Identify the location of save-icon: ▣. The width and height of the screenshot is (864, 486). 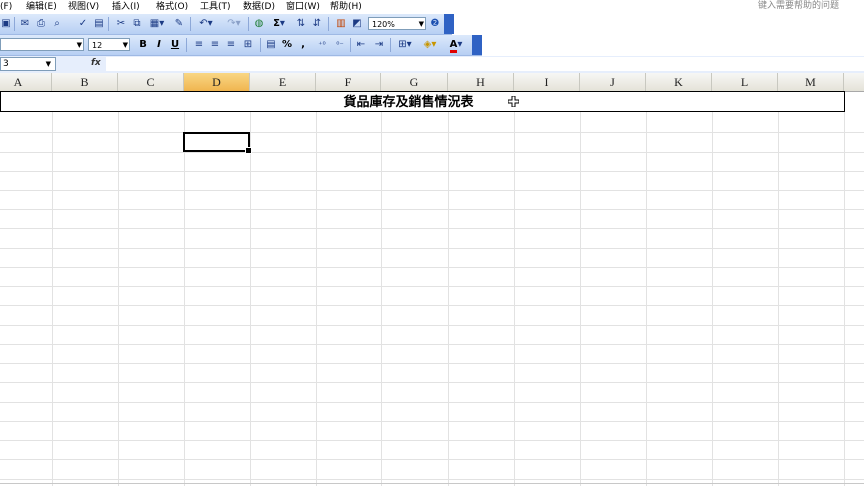
(6, 24).